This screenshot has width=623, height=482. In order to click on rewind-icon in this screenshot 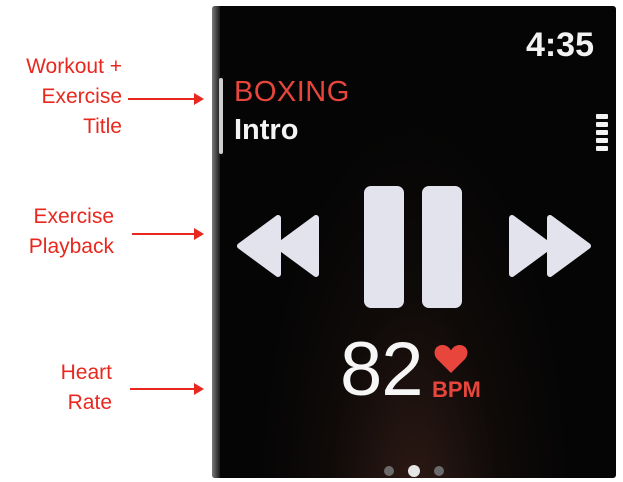, I will do `click(278, 246)`.